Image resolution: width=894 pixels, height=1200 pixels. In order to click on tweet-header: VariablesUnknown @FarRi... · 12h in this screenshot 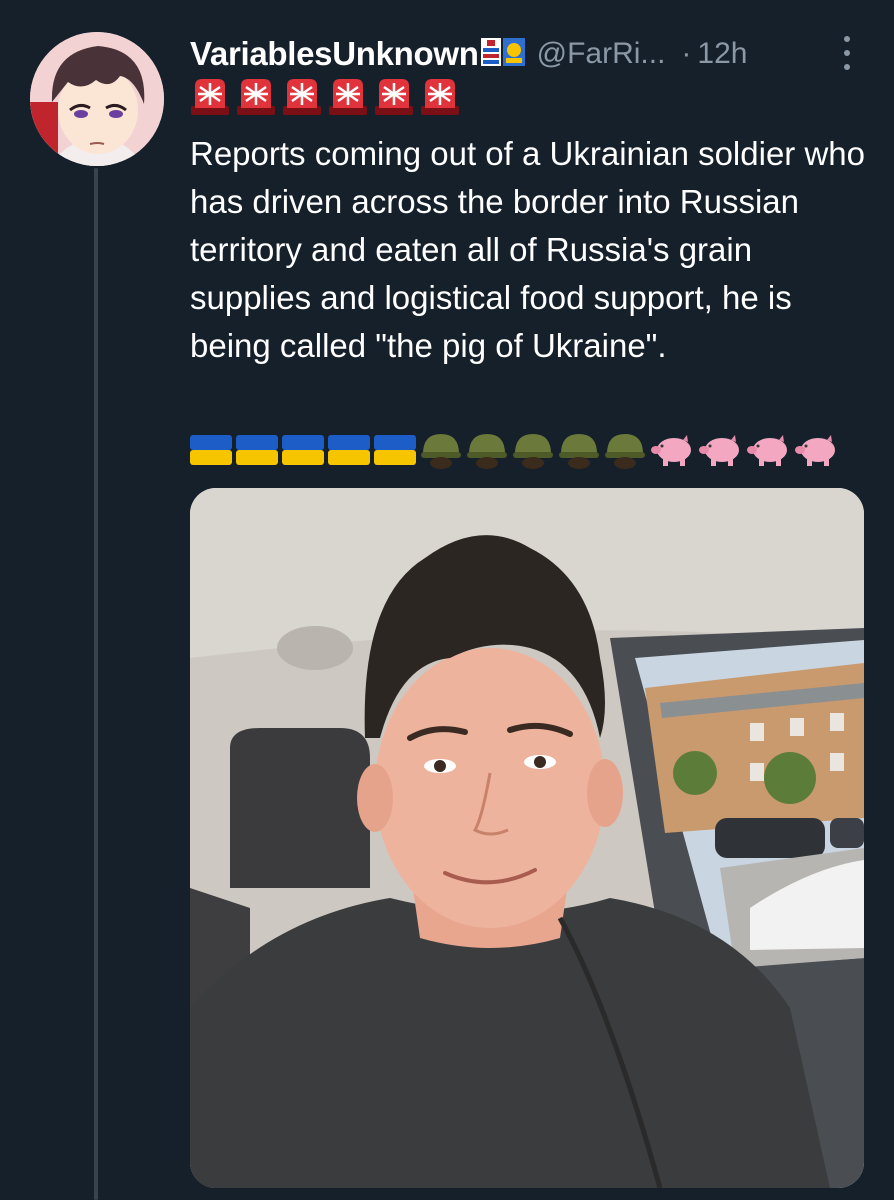, I will do `click(532, 54)`.